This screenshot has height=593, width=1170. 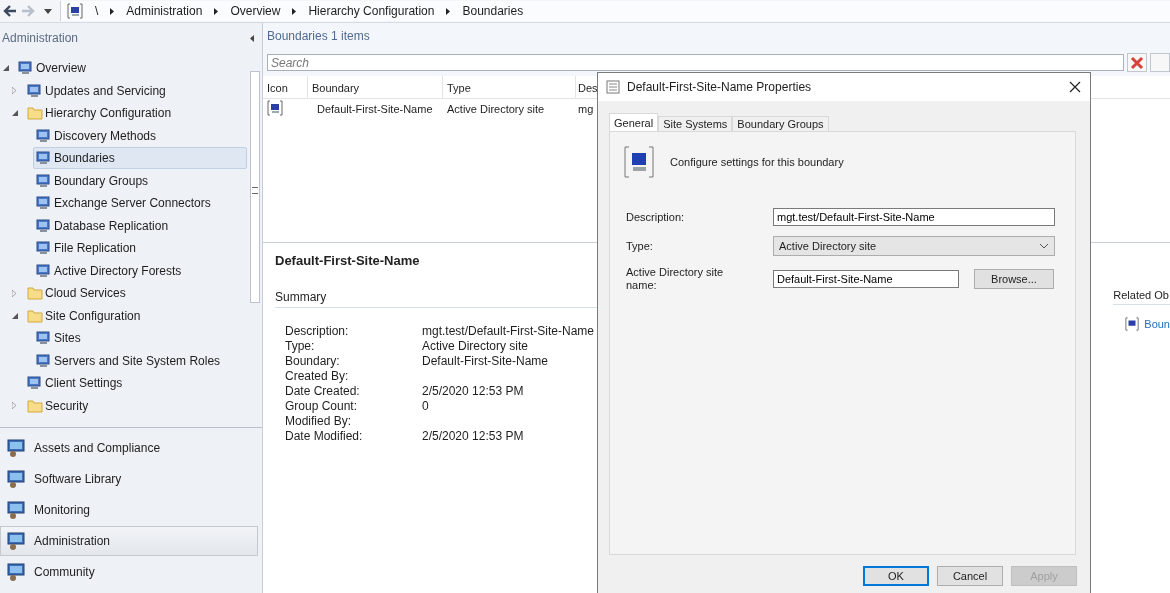 What do you see at coordinates (129, 510) in the screenshot?
I see `workspace-item: Monitoring` at bounding box center [129, 510].